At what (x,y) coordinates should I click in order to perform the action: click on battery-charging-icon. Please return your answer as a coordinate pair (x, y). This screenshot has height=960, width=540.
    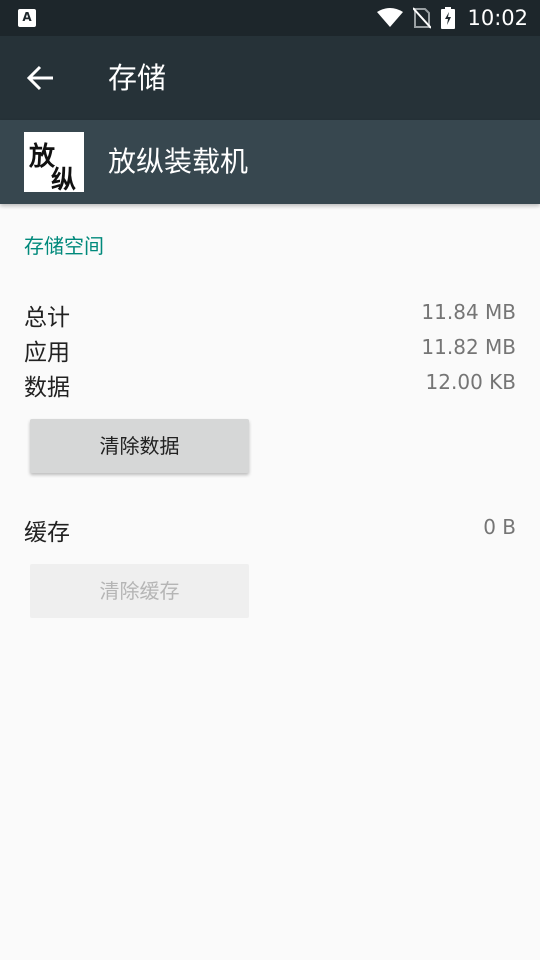
    Looking at the image, I should click on (448, 18).